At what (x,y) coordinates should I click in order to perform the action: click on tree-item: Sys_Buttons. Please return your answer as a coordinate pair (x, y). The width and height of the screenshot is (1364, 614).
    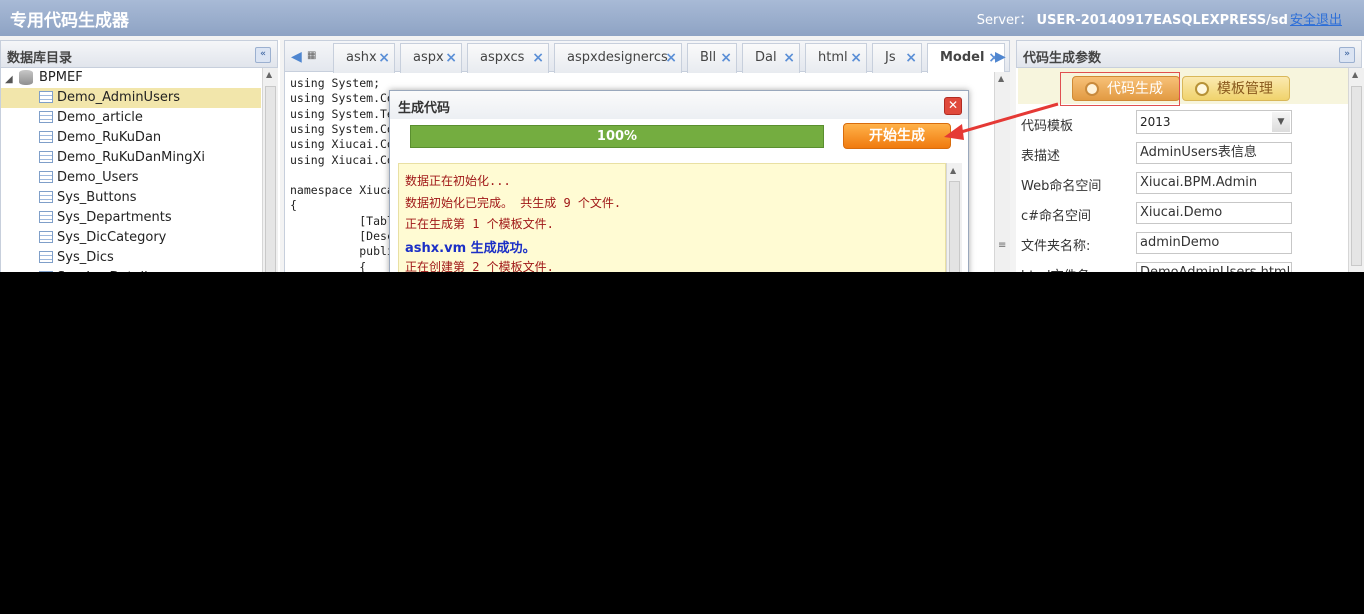
    Looking at the image, I should click on (131, 198).